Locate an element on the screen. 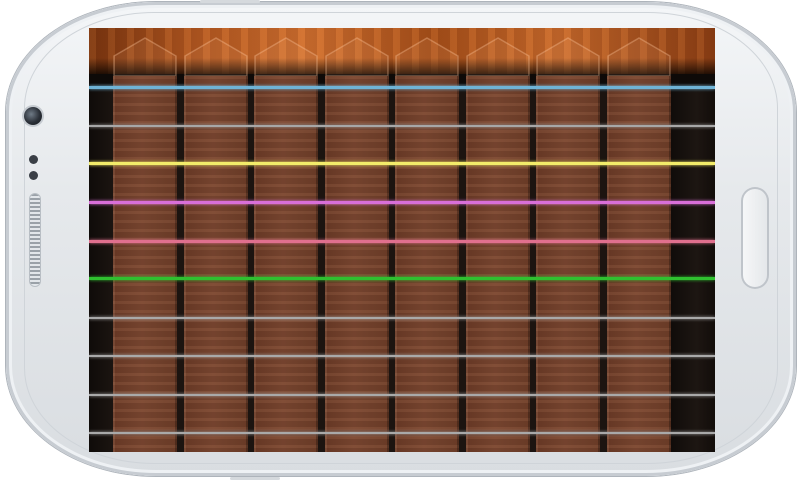 This screenshot has height=480, width=800. light-sensor-icon is located at coordinates (33, 175).